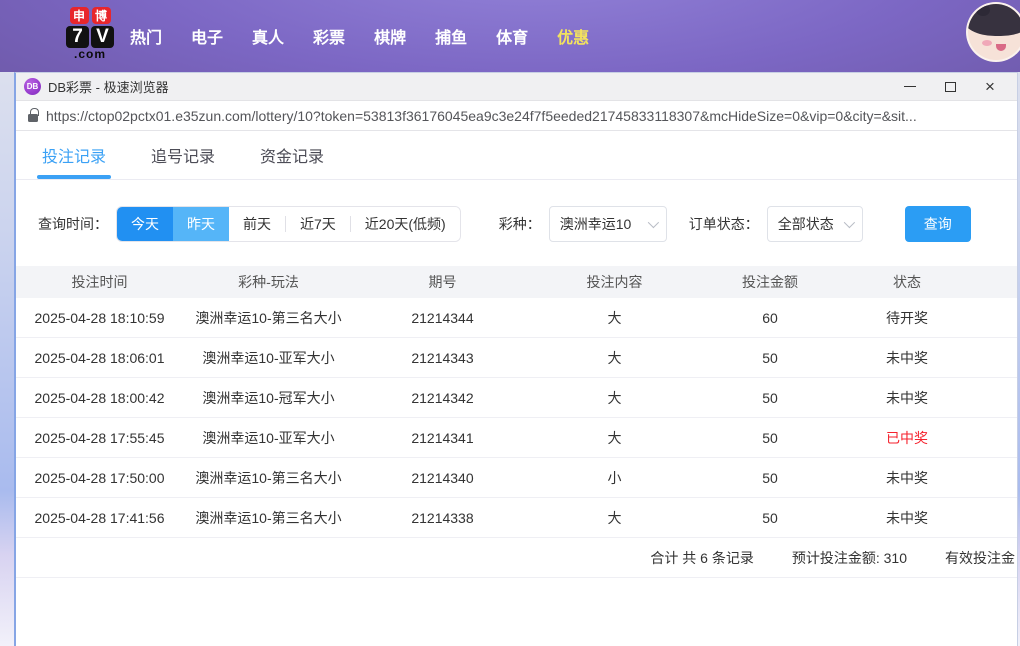 The height and width of the screenshot is (646, 1020). What do you see at coordinates (723, 224) in the screenshot?
I see `order-status-label: 订单状态：` at bounding box center [723, 224].